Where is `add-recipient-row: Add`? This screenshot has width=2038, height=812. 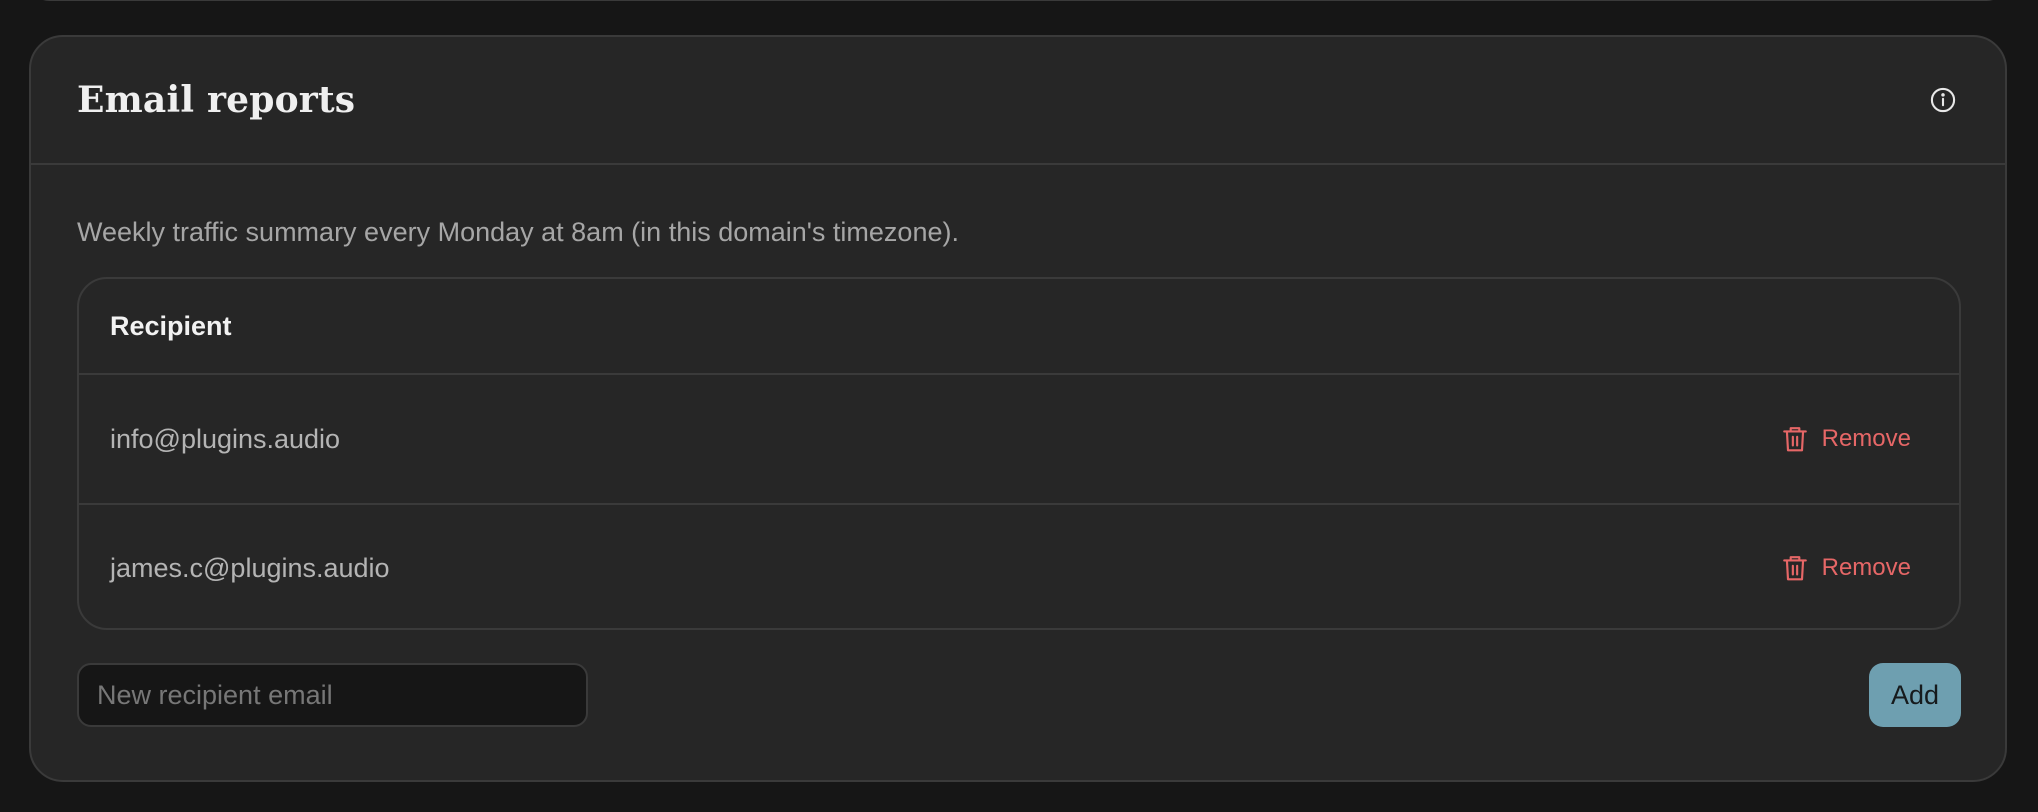 add-recipient-row: Add is located at coordinates (1019, 695).